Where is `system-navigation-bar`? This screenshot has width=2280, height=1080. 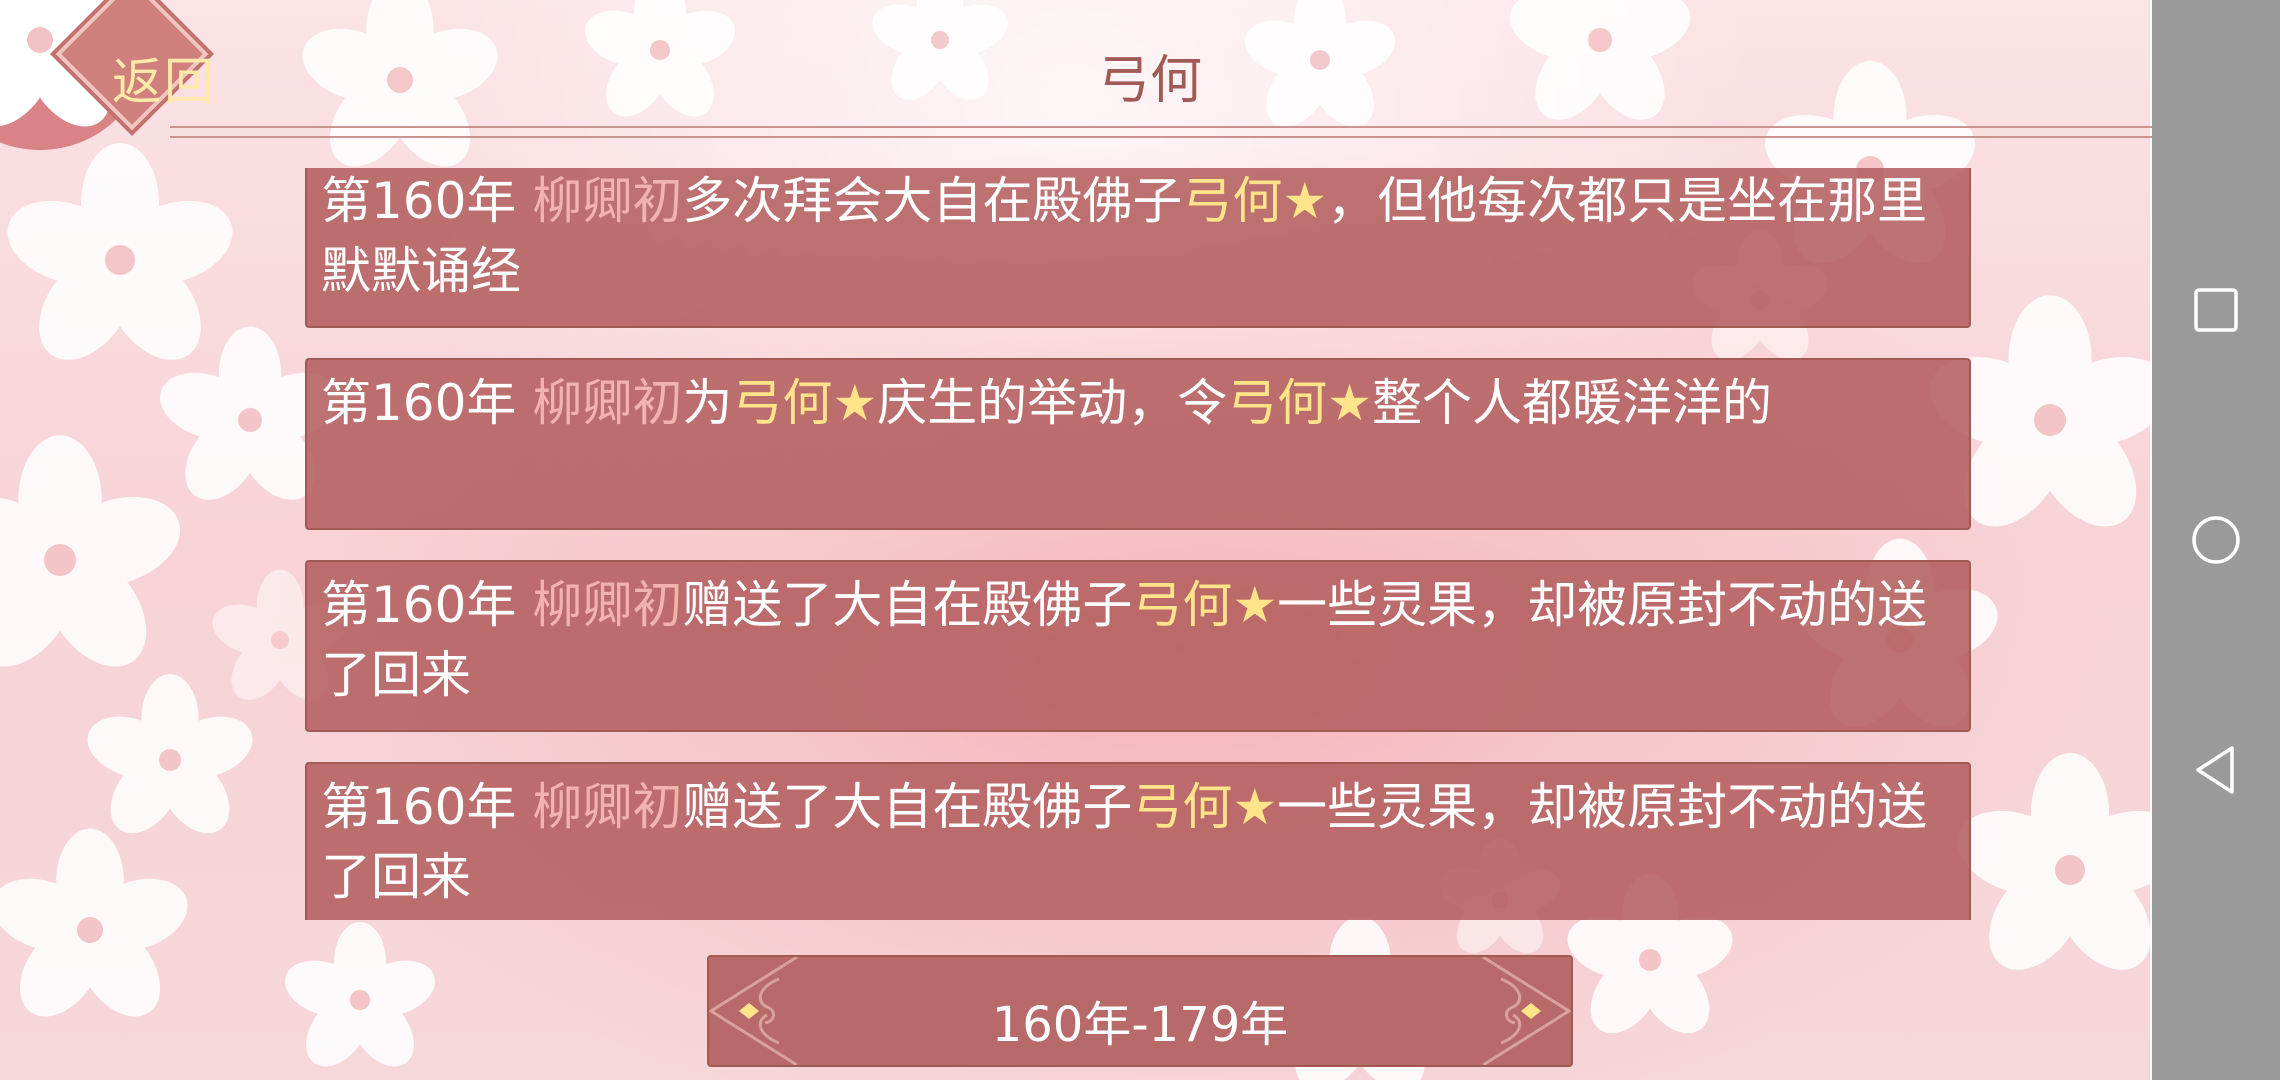 system-navigation-bar is located at coordinates (2216, 540).